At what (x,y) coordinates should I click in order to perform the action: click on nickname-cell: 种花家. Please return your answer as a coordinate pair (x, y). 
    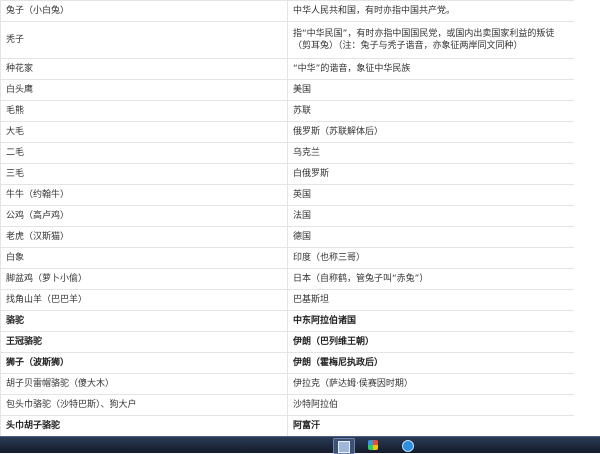
    Looking at the image, I should click on (144, 69).